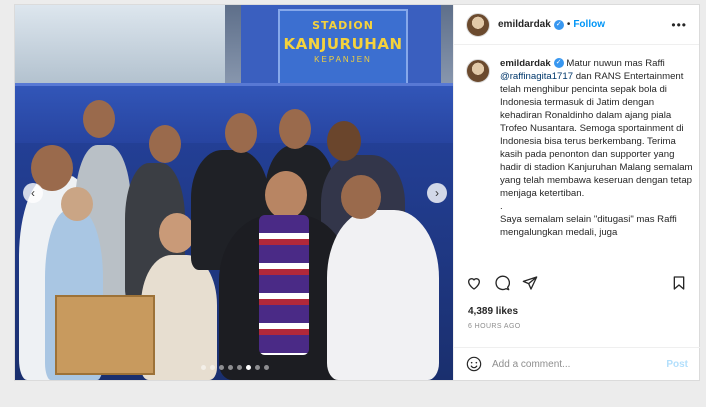  I want to click on caption-text-start: Matur nuwun mas Raffi, so click(615, 63).